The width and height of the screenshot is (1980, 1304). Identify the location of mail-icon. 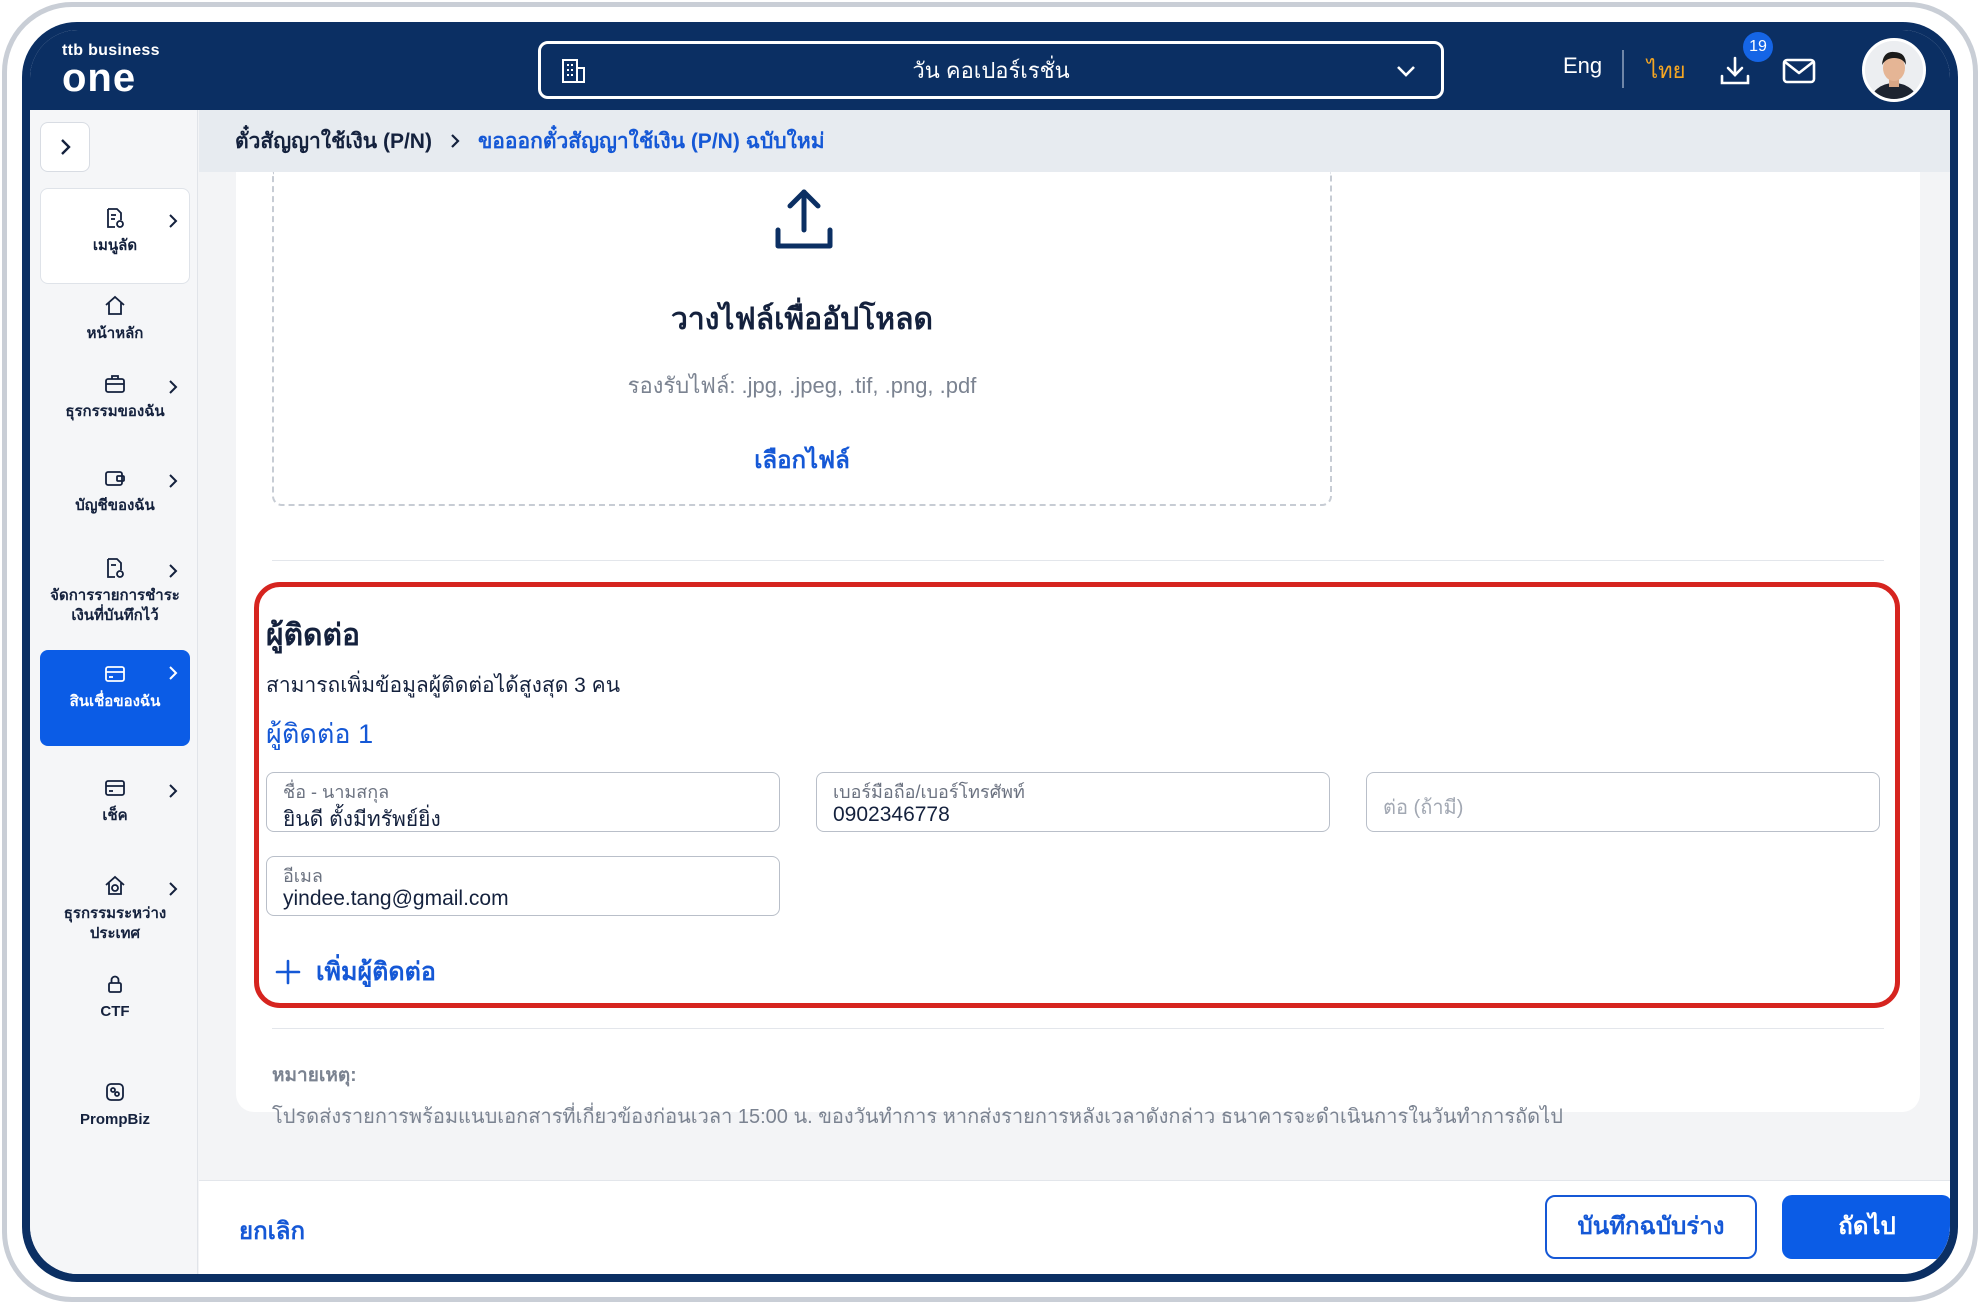
(1799, 73).